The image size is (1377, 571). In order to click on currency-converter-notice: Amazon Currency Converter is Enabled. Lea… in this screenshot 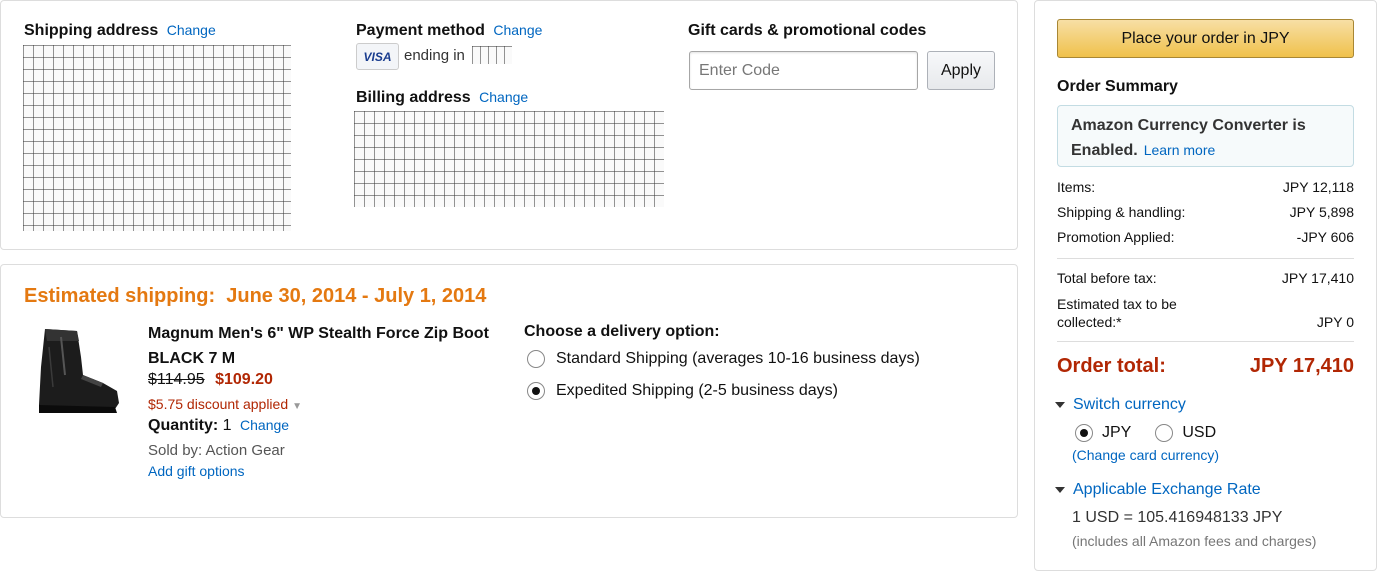, I will do `click(1205, 136)`.